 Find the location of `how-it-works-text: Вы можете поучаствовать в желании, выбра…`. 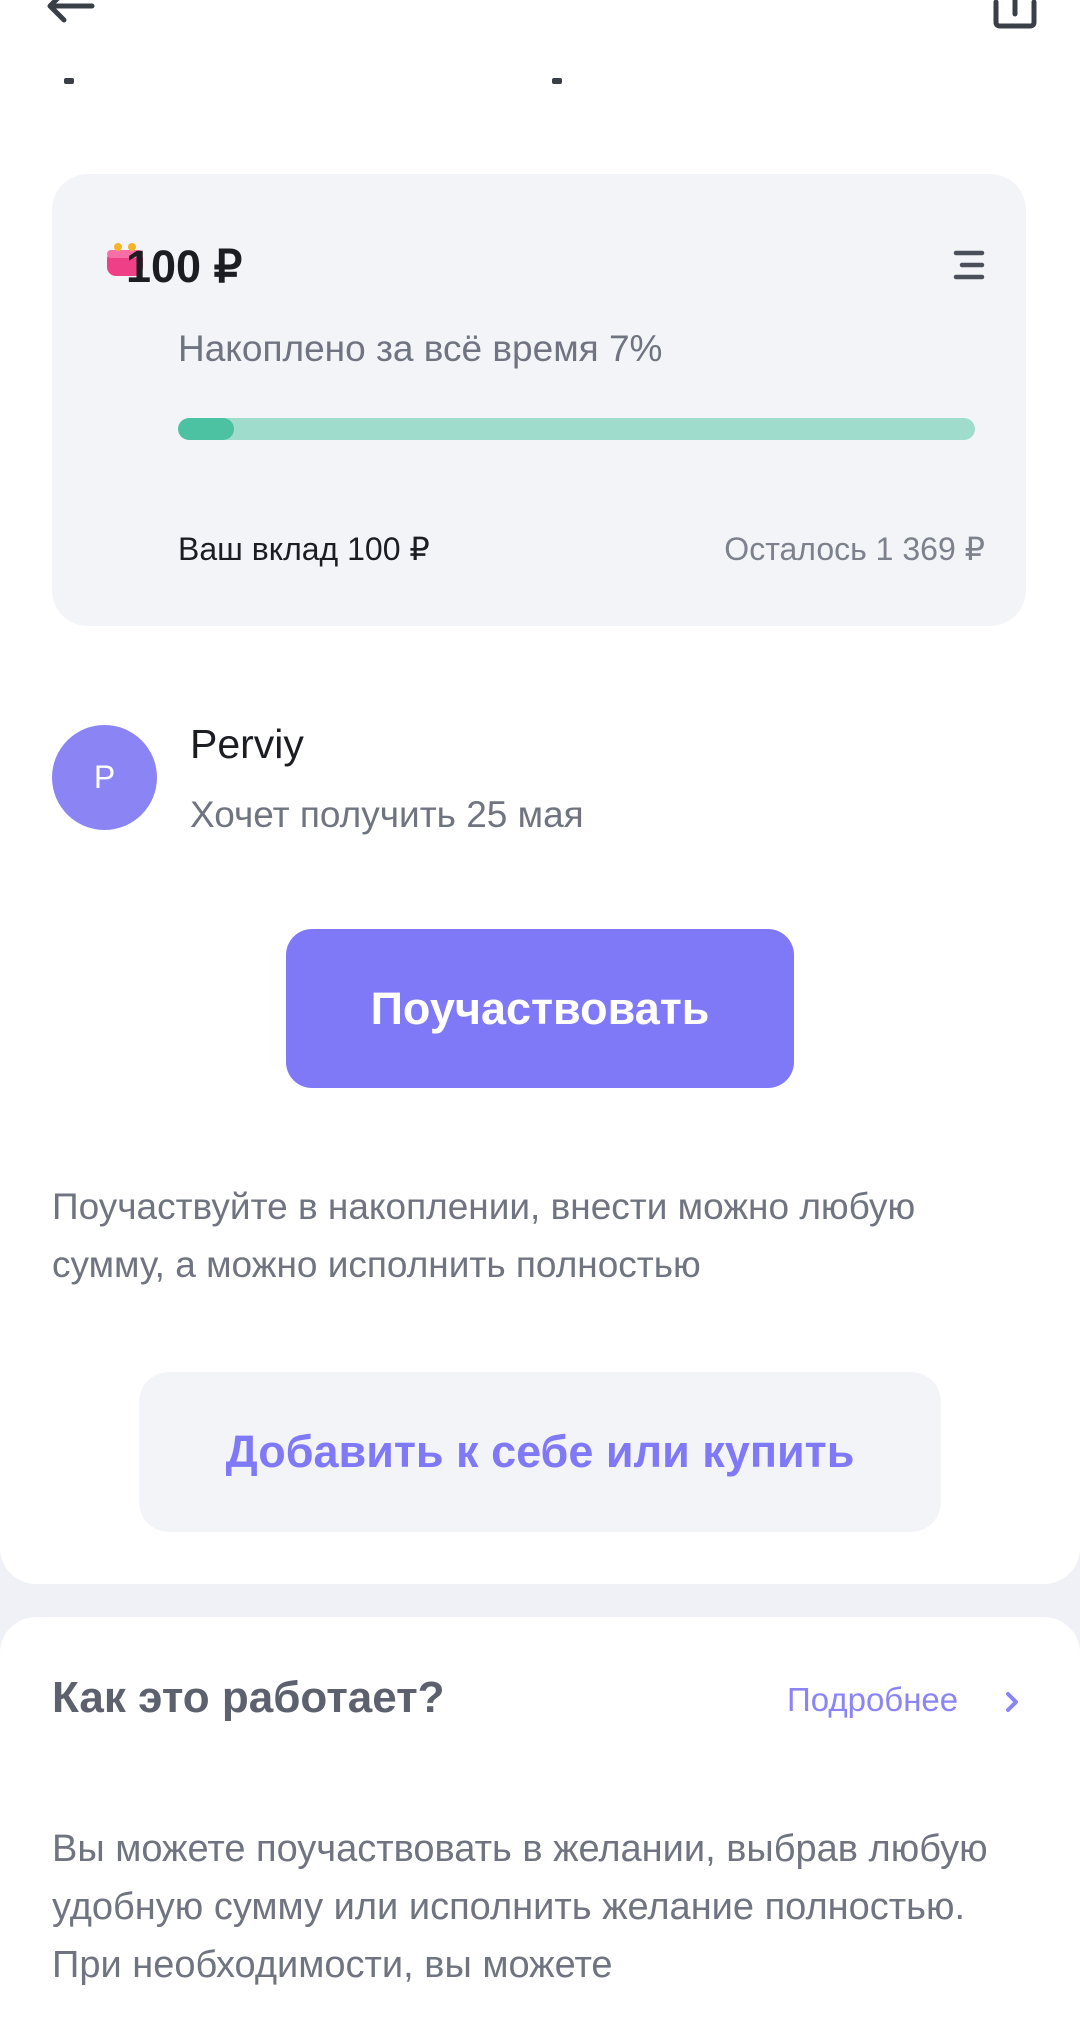

how-it-works-text: Вы можете поучаствовать в желании, выбра… is located at coordinates (520, 1907).